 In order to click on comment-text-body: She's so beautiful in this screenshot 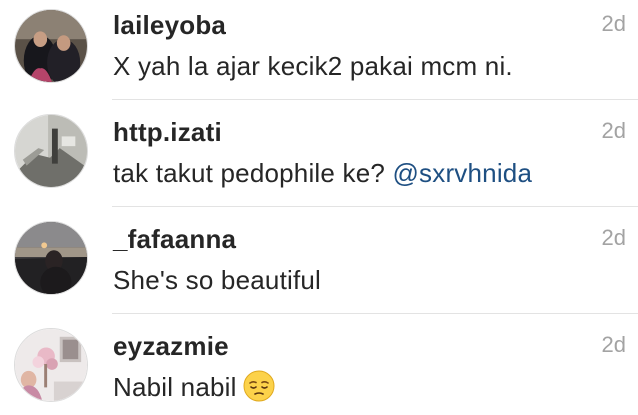, I will do `click(217, 280)`.